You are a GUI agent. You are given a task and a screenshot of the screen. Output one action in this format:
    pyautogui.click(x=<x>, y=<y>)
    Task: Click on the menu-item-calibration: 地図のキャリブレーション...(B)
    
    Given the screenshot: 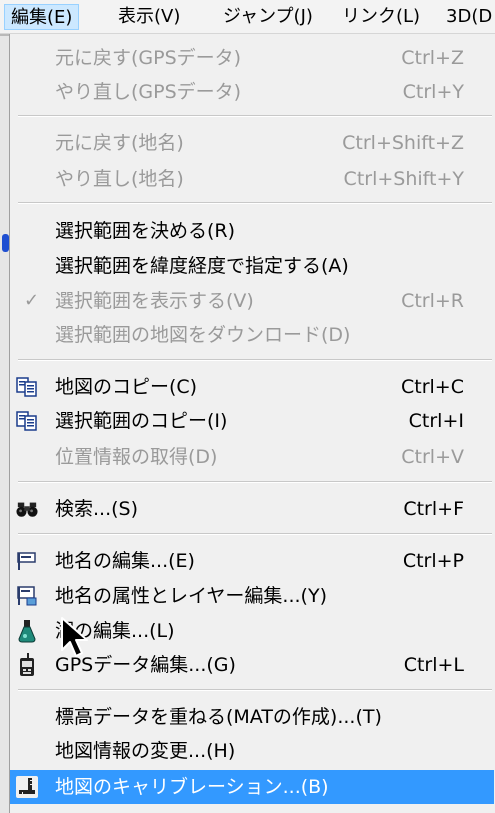 What is the action you would take?
    pyautogui.click(x=252, y=787)
    